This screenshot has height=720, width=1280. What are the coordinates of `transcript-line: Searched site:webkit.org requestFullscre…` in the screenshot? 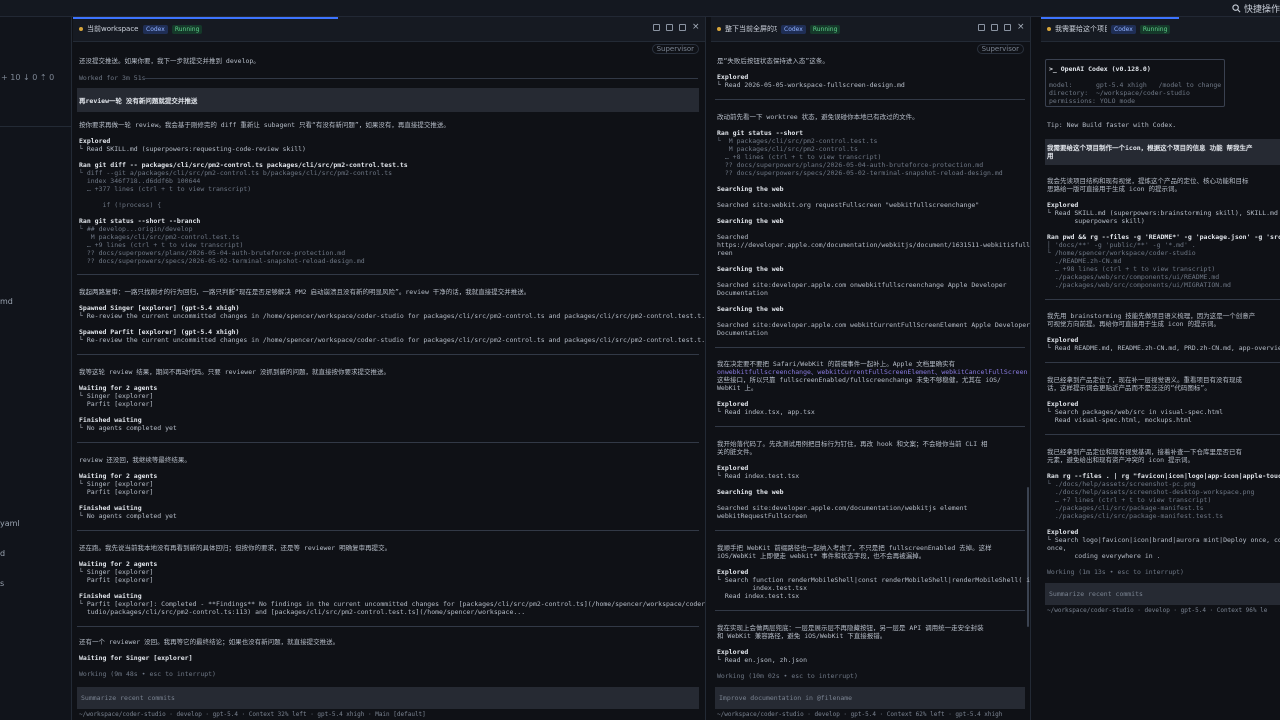 It's located at (848, 205).